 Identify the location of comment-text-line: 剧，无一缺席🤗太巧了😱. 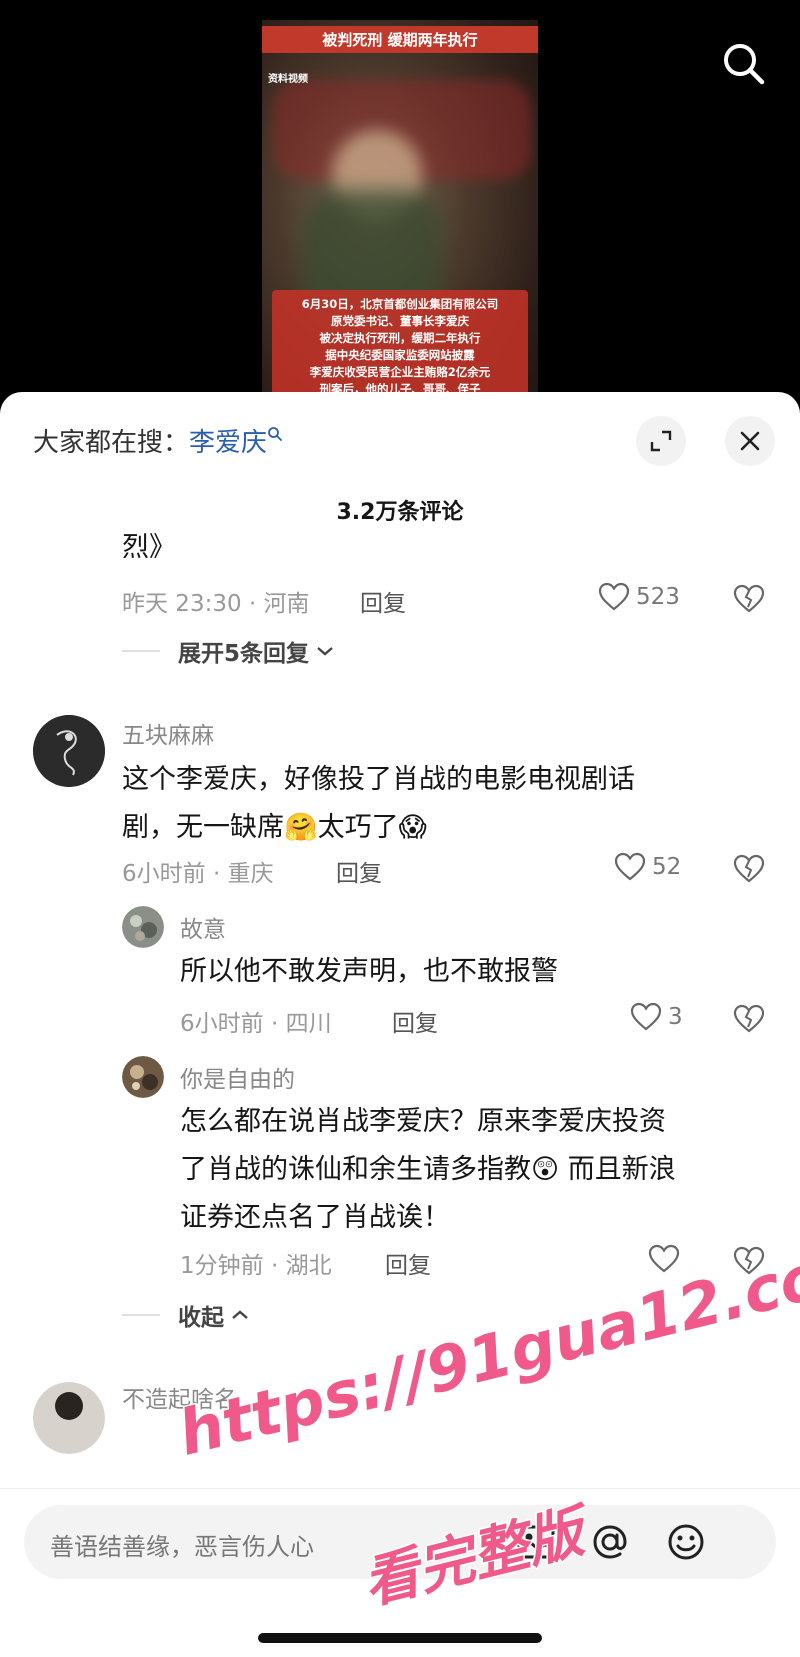
(447, 828).